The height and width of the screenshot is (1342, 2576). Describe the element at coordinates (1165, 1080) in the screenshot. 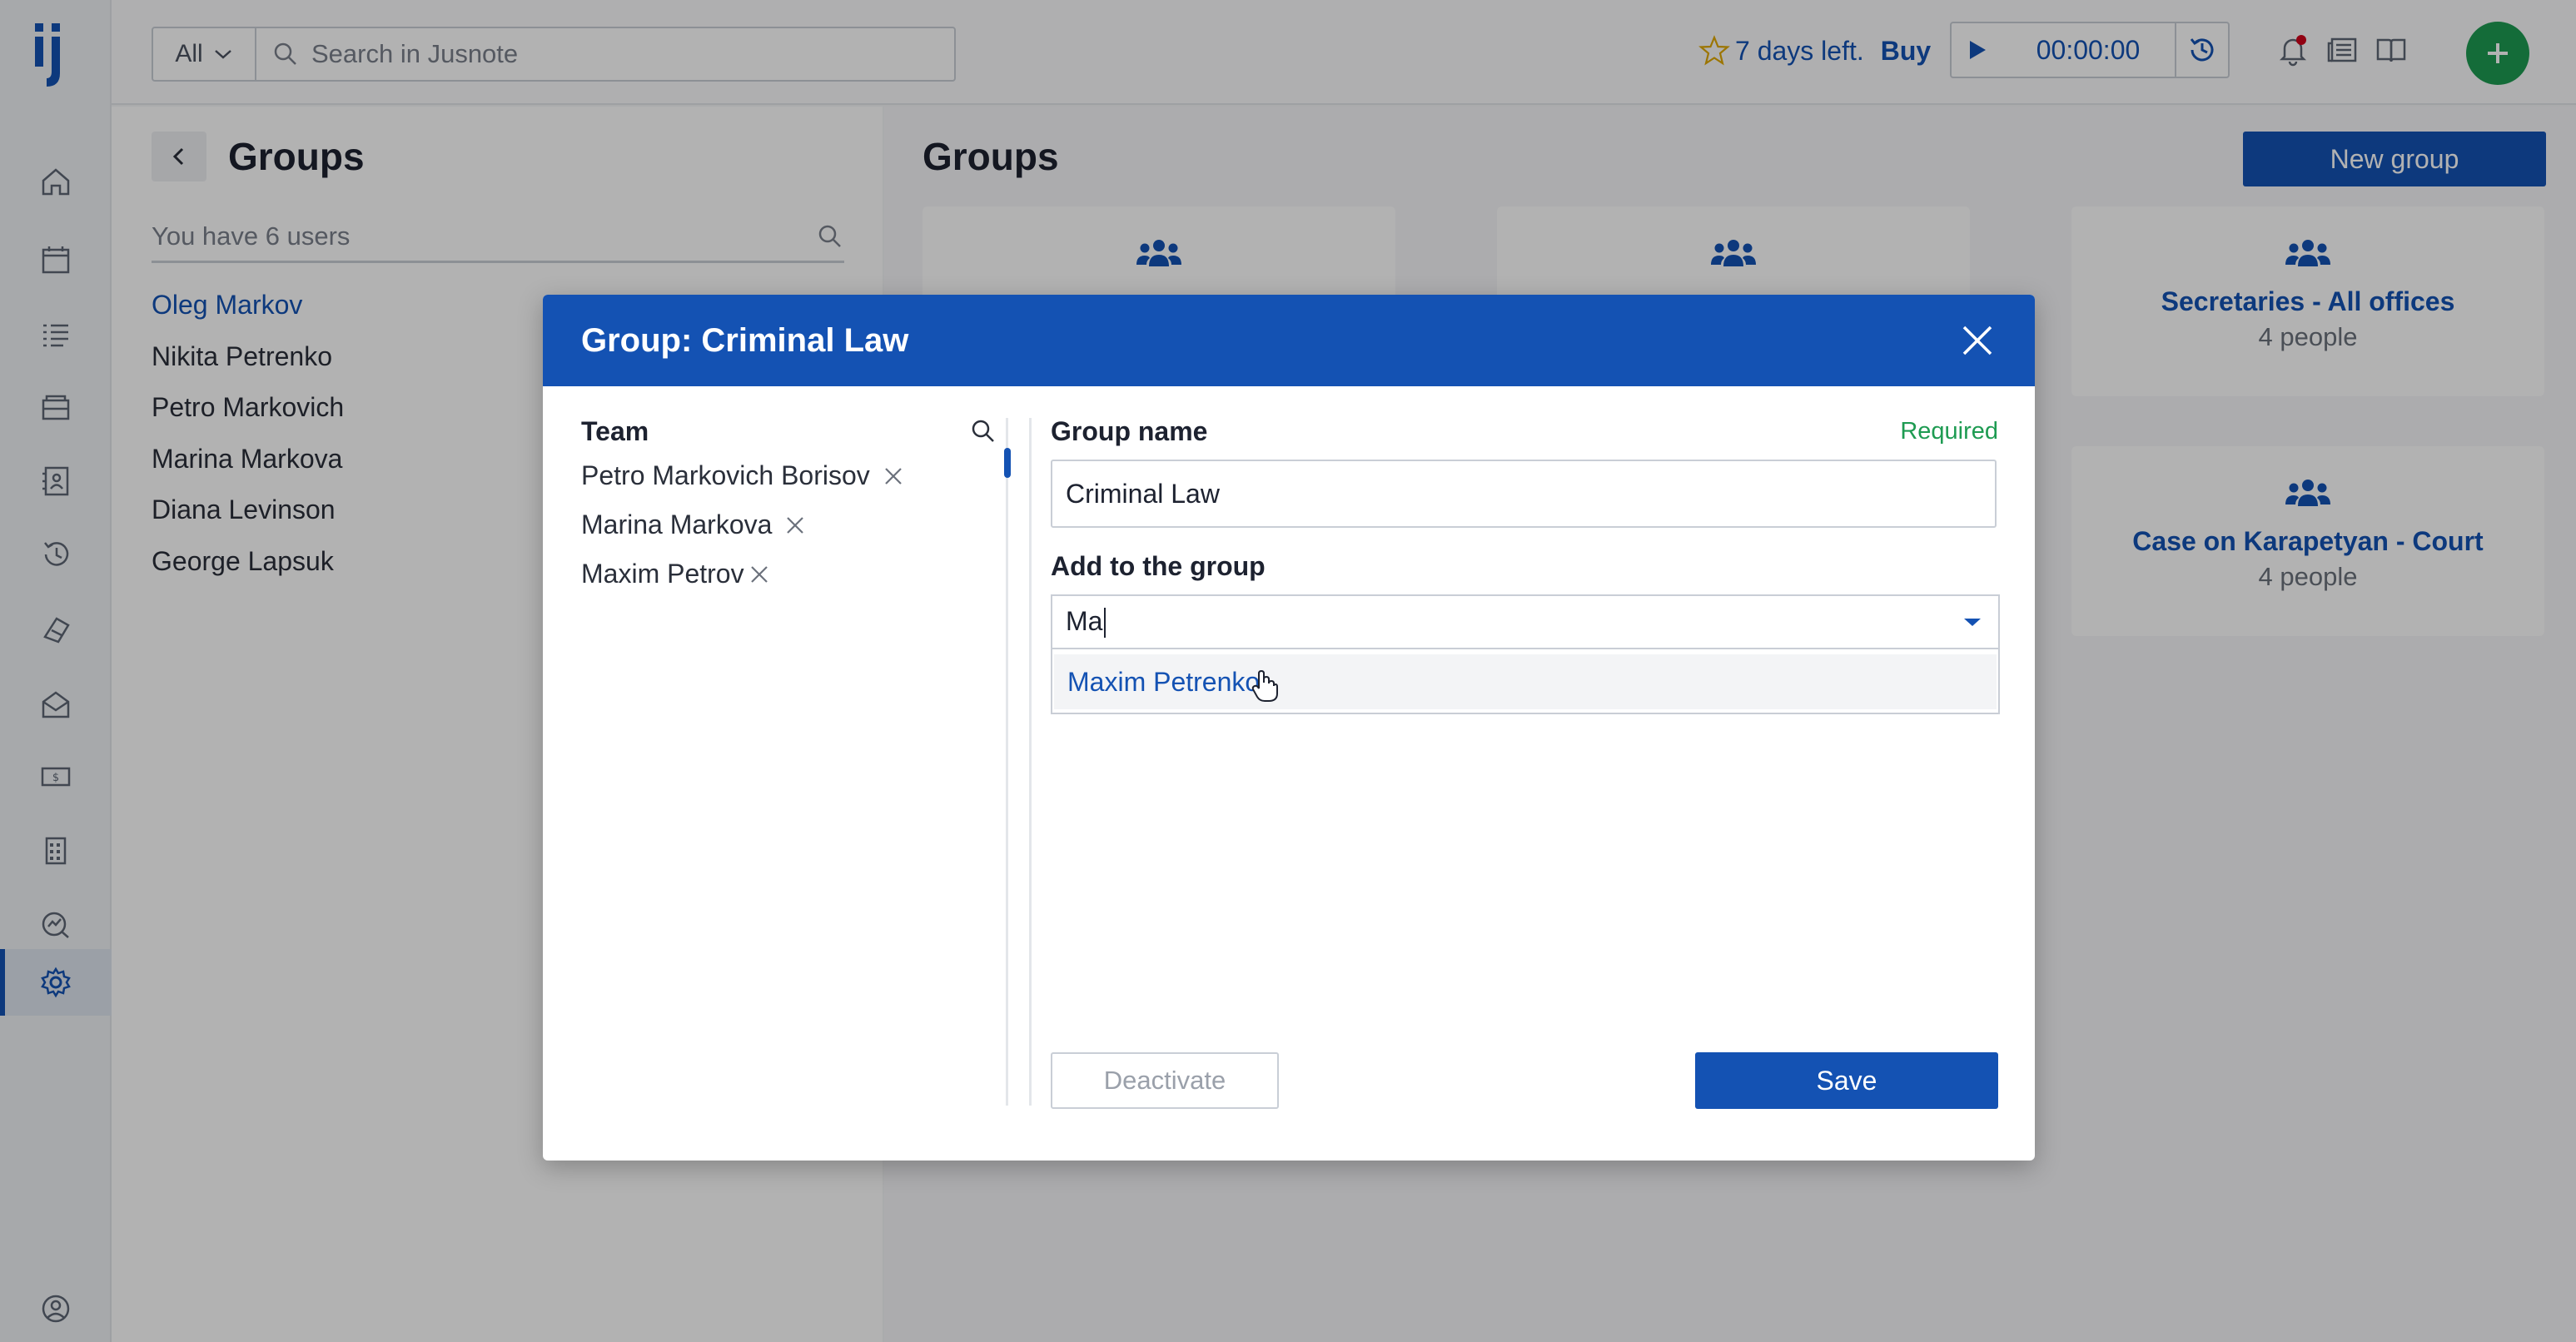

I see `deactivate-button: Deactivate` at that location.